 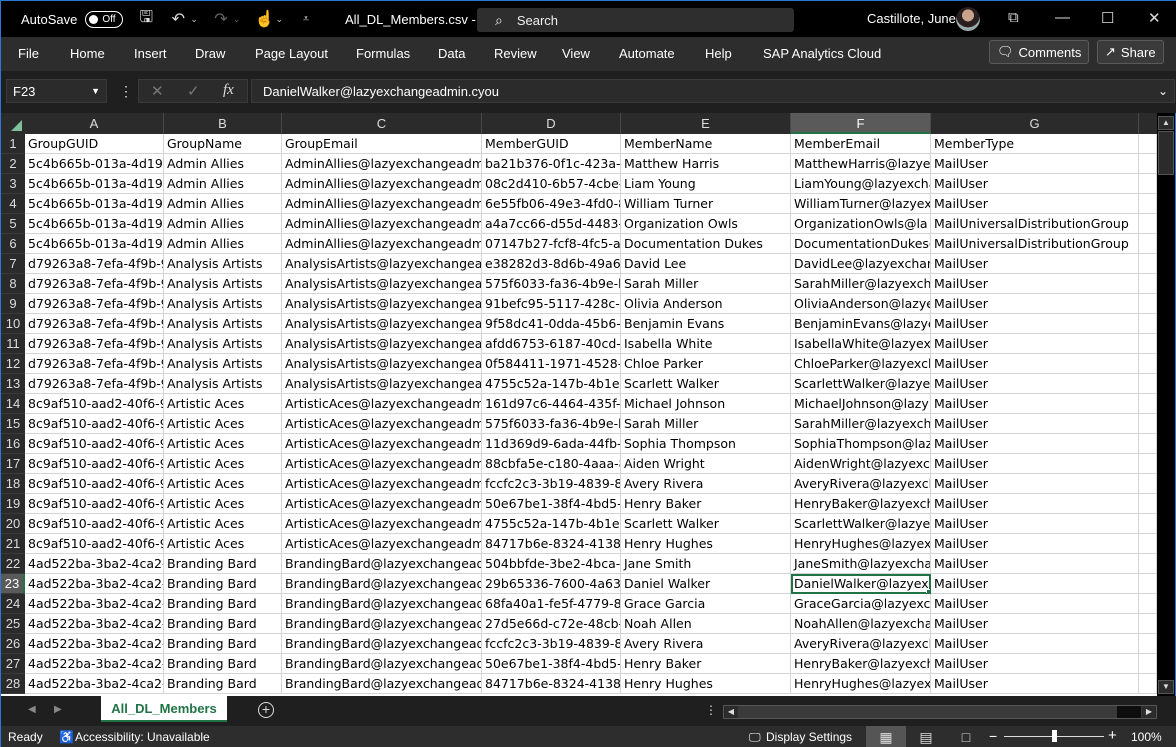 I want to click on cell-b10: Analysis Artists, so click(x=223, y=324).